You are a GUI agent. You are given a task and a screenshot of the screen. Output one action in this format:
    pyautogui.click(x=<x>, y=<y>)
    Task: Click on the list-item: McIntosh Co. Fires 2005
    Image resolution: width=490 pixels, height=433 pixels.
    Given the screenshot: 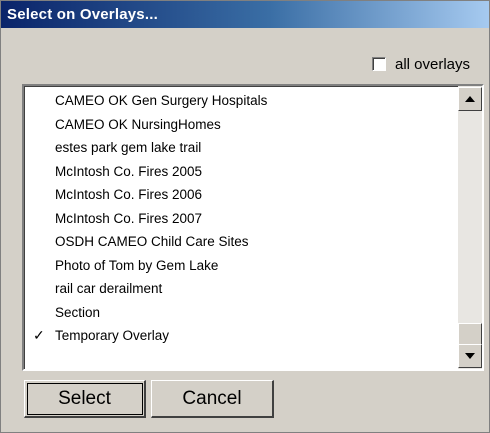 What is the action you would take?
    pyautogui.click(x=240, y=172)
    